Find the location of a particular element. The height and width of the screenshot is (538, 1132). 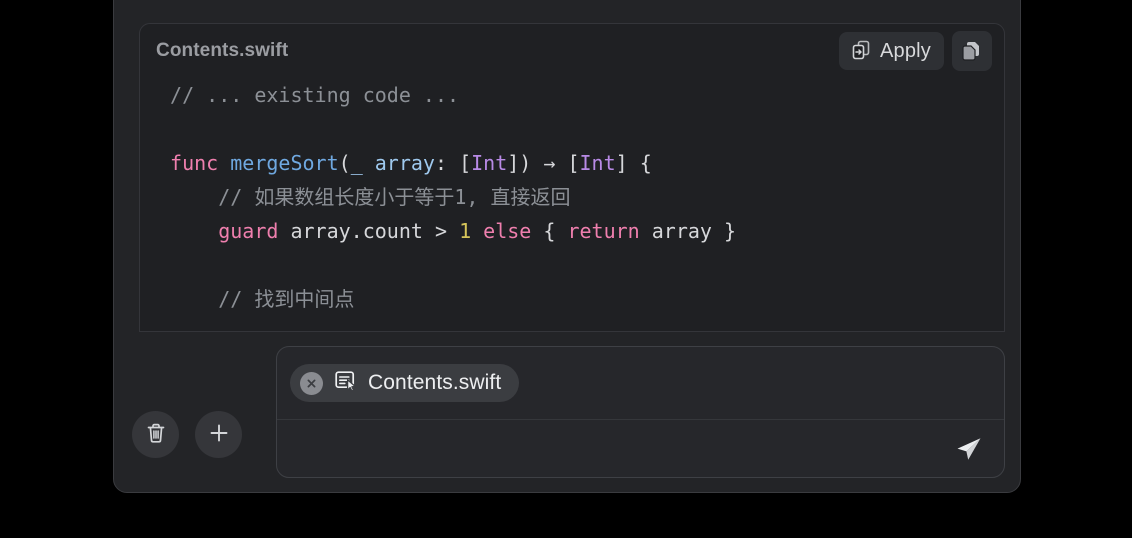

code-token: func is located at coordinates (194, 163).